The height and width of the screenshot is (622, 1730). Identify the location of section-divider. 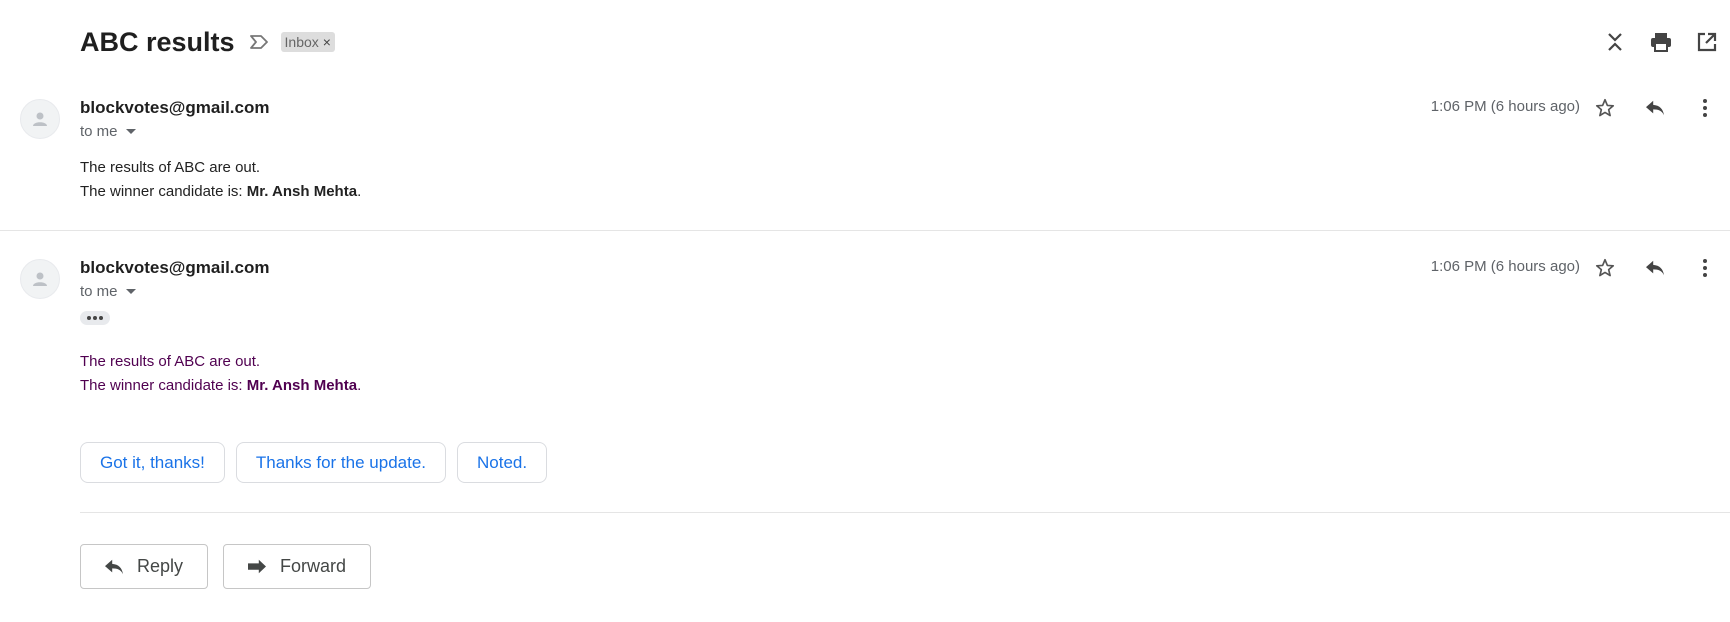
(905, 512).